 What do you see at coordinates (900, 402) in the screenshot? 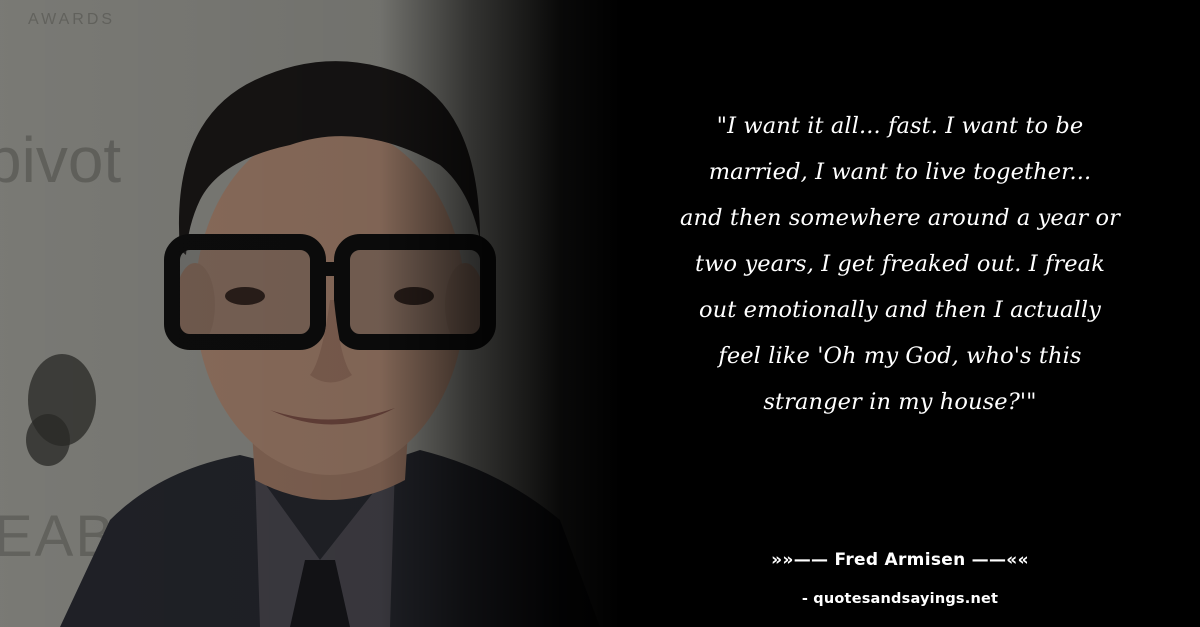
I see `quote-line: stranger in my house?'"` at bounding box center [900, 402].